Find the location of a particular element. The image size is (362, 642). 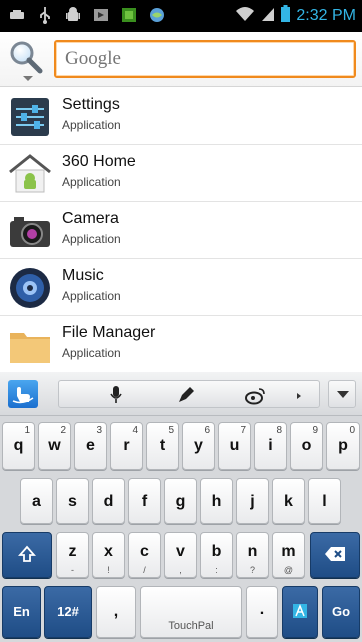

key-n: n? is located at coordinates (252, 555).